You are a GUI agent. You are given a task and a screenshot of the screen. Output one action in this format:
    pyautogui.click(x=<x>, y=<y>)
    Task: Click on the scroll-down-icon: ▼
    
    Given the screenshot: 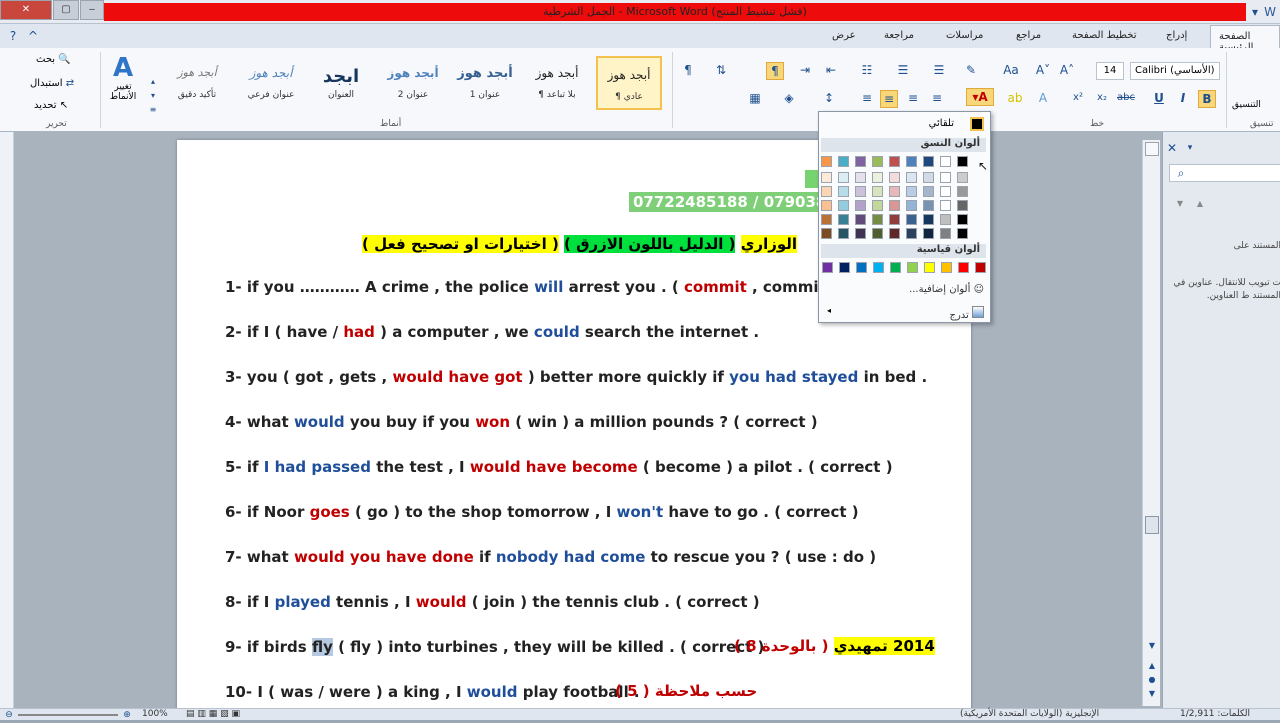 What is the action you would take?
    pyautogui.click(x=1152, y=646)
    